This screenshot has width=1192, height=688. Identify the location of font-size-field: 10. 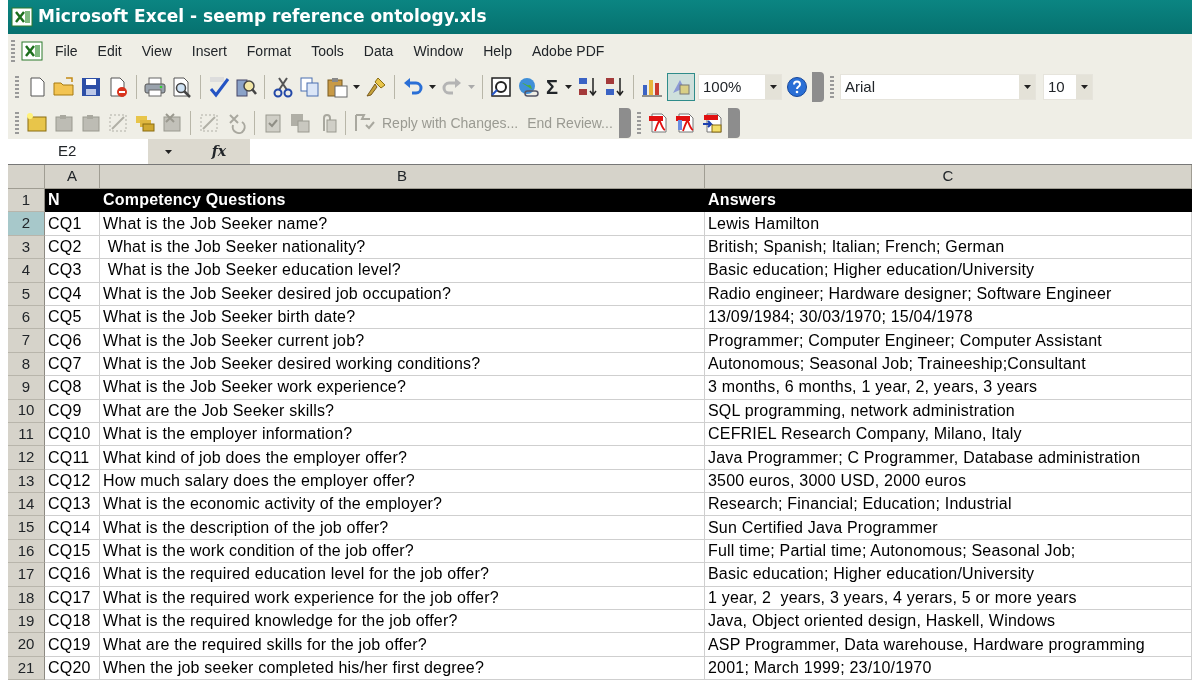
(1068, 87).